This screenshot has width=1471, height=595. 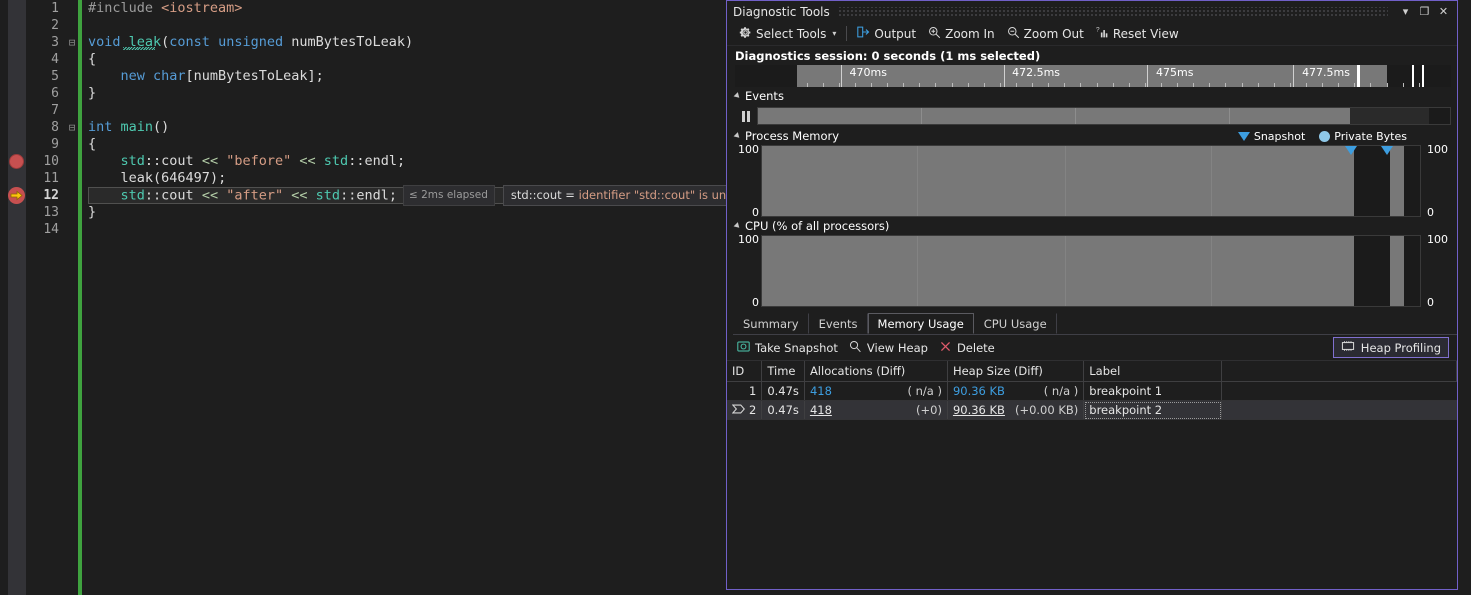 What do you see at coordinates (771, 323) in the screenshot?
I see `tab-summary: Summary` at bounding box center [771, 323].